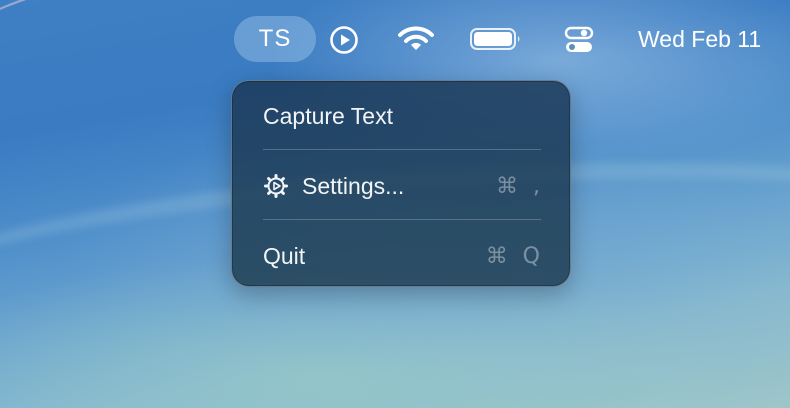 The width and height of the screenshot is (790, 408). Describe the element at coordinates (699, 39) in the screenshot. I see `menu-bar-clock: Wed Feb 11` at that location.